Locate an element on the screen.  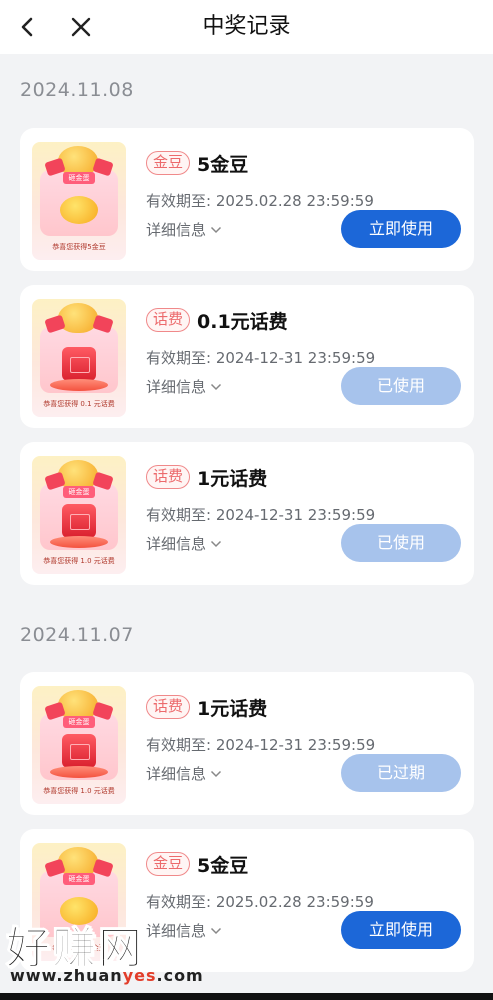
prize-thumbnail: 恭喜您获得 0.1 元话费 is located at coordinates (79, 358).